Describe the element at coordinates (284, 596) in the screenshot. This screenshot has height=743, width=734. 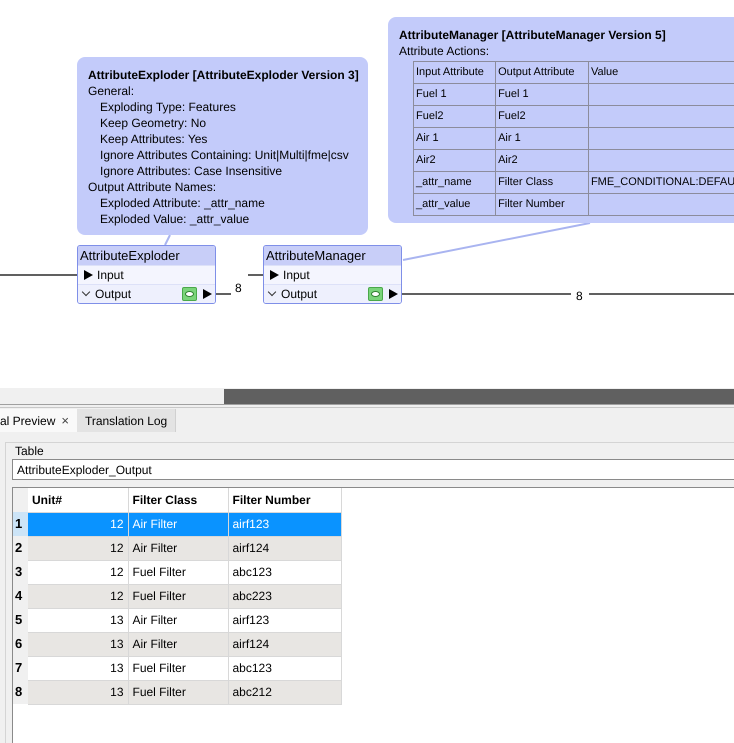
I see `table-cell: abc223` at that location.